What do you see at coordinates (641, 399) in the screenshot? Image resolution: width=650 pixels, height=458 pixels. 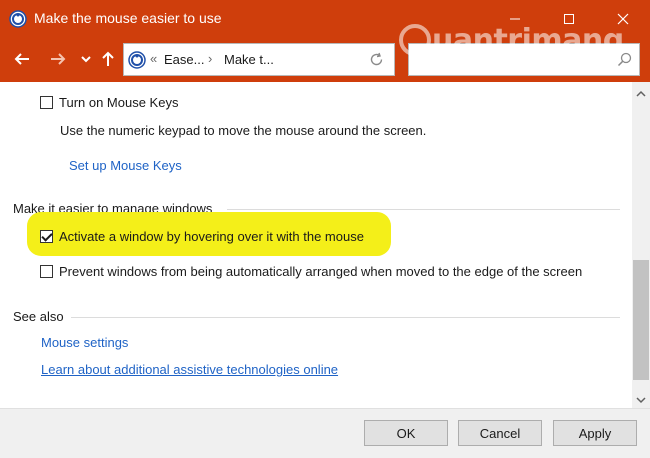 I see `scroll-down-icon` at bounding box center [641, 399].